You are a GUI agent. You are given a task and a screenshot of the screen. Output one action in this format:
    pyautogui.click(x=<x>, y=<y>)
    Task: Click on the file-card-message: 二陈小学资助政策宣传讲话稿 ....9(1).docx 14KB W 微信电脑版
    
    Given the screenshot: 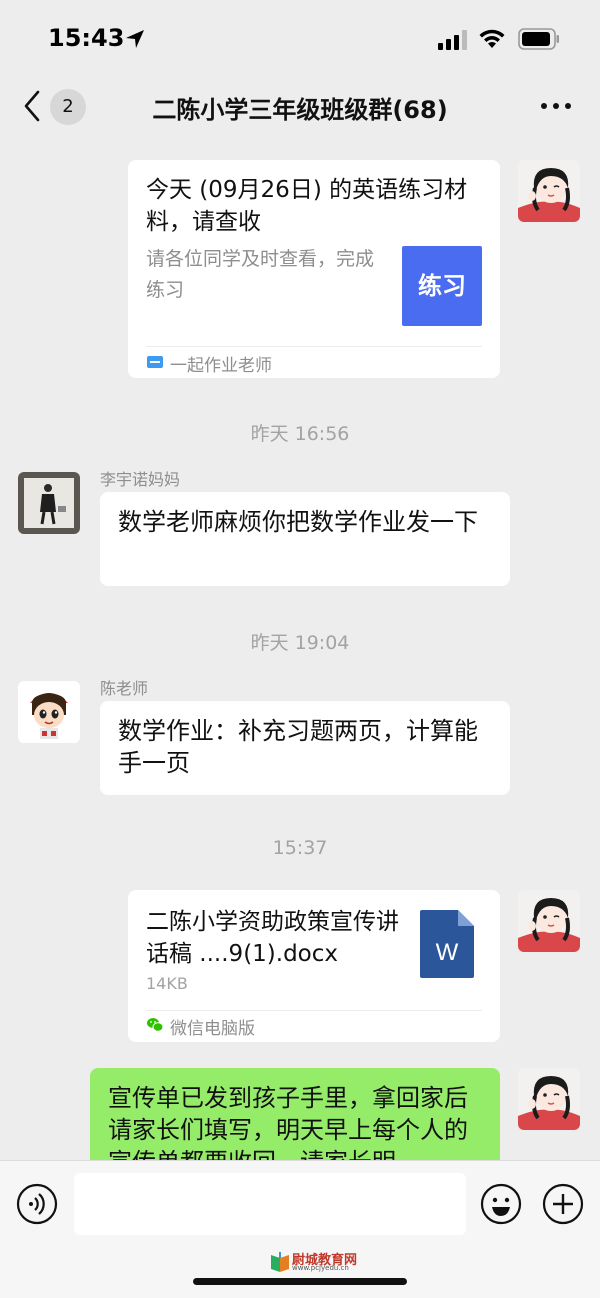 What is the action you would take?
    pyautogui.click(x=314, y=966)
    